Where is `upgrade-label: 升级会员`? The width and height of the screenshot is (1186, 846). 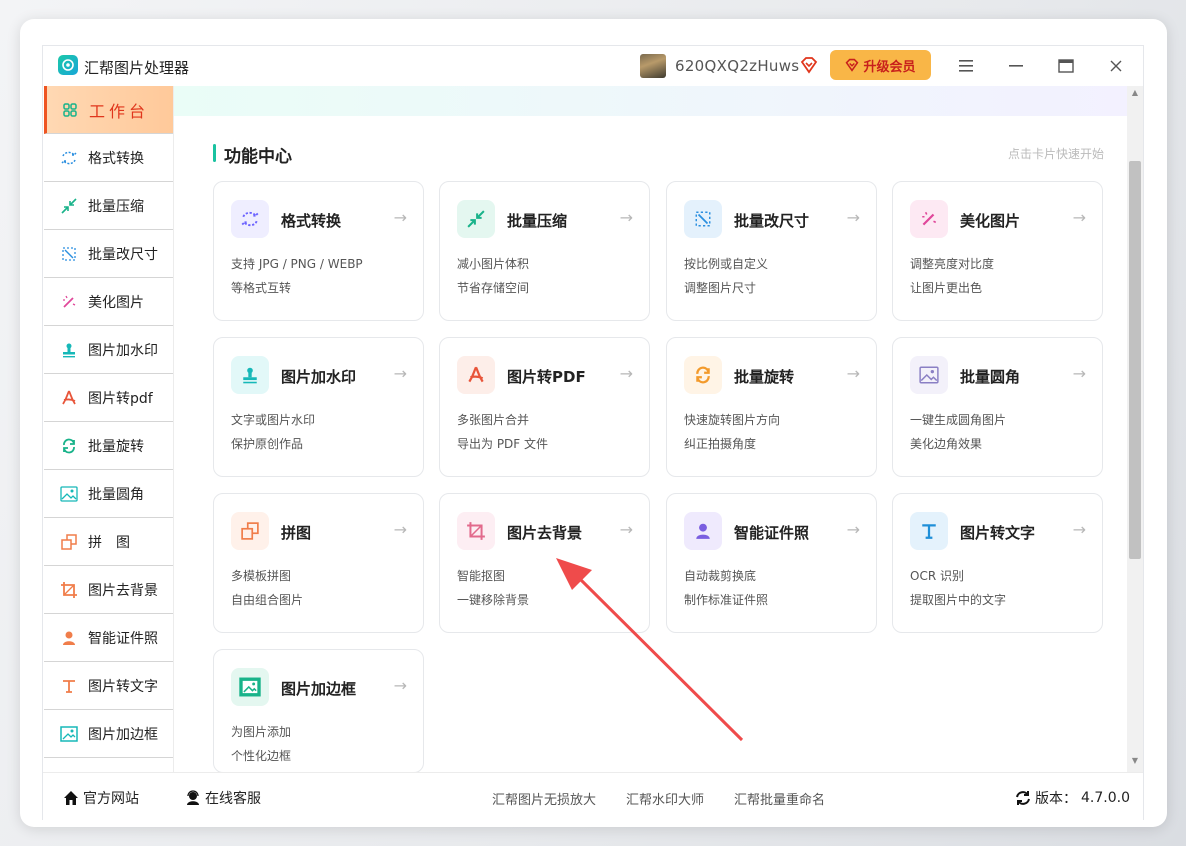
upgrade-label: 升级会员 is located at coordinates (889, 67).